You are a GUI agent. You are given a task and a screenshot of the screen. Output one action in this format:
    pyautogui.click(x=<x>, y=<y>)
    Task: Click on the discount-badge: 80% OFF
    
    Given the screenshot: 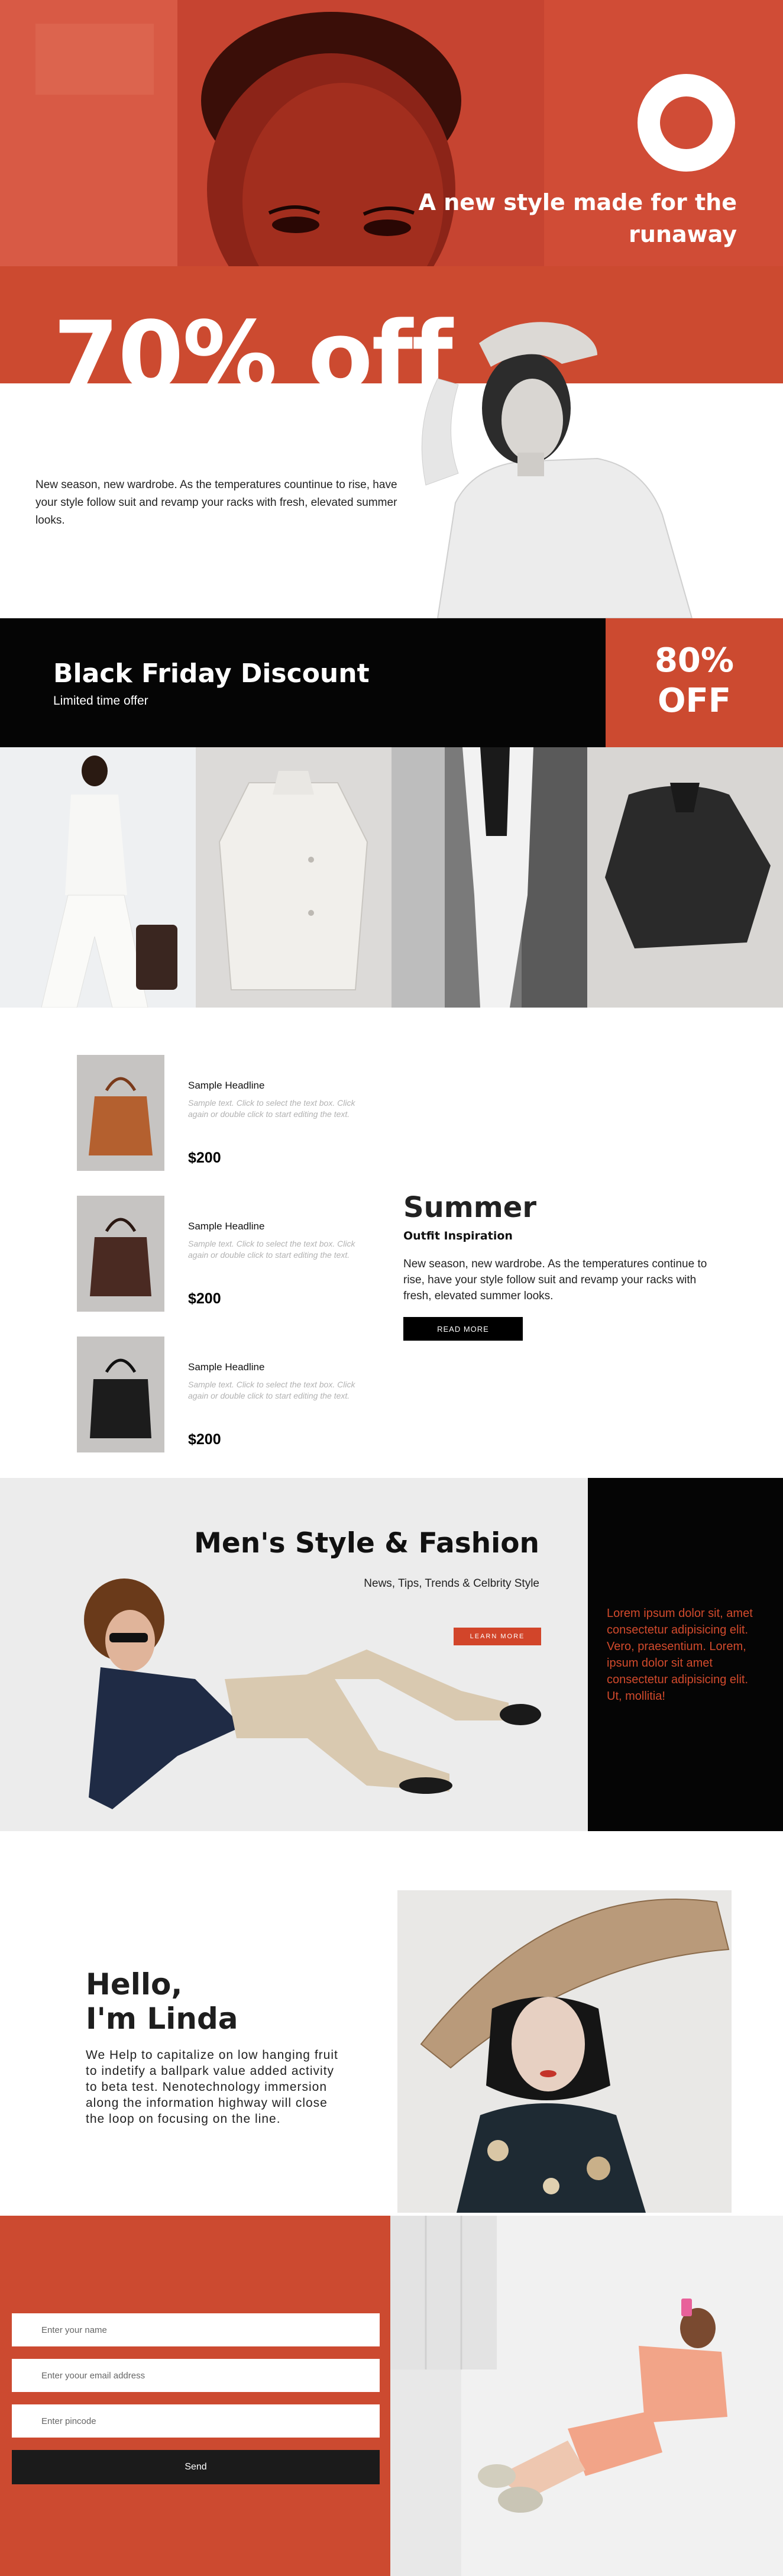 What is the action you would take?
    pyautogui.click(x=695, y=682)
    